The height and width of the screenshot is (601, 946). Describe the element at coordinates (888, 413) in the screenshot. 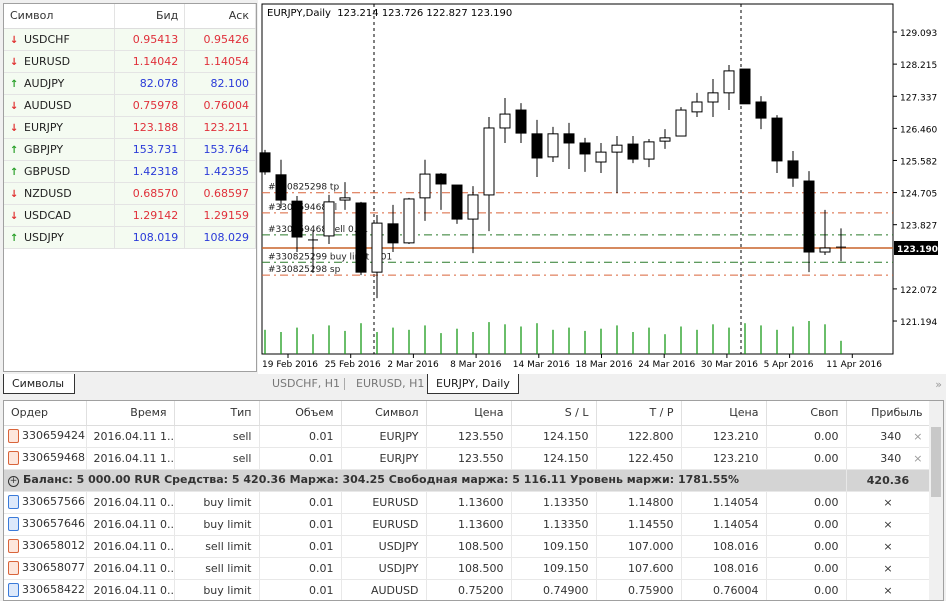

I see `col-header: Прибыль` at that location.